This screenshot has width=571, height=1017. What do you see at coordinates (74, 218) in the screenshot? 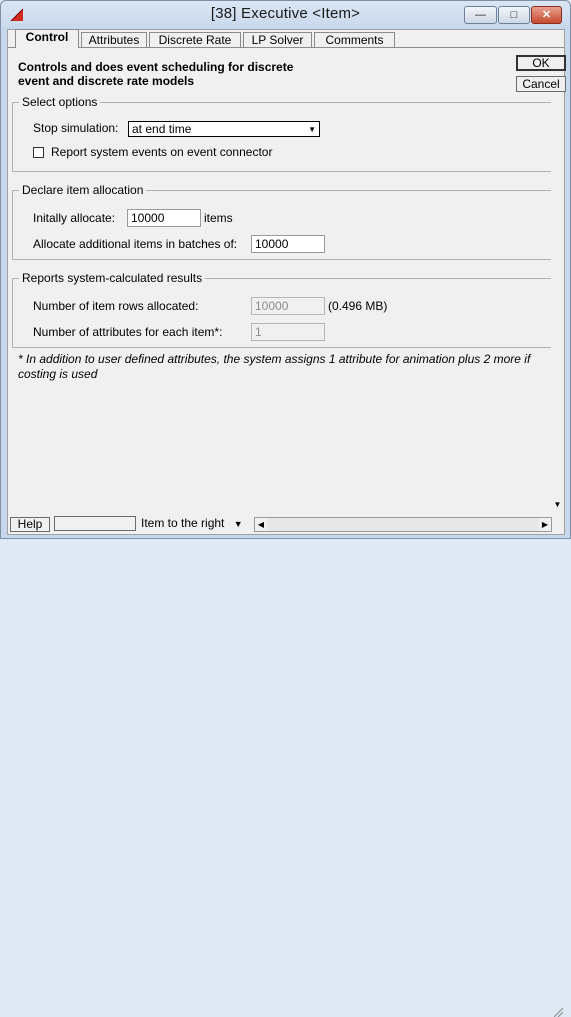
I see `initially-allocate-label: Initally allocate:` at bounding box center [74, 218].